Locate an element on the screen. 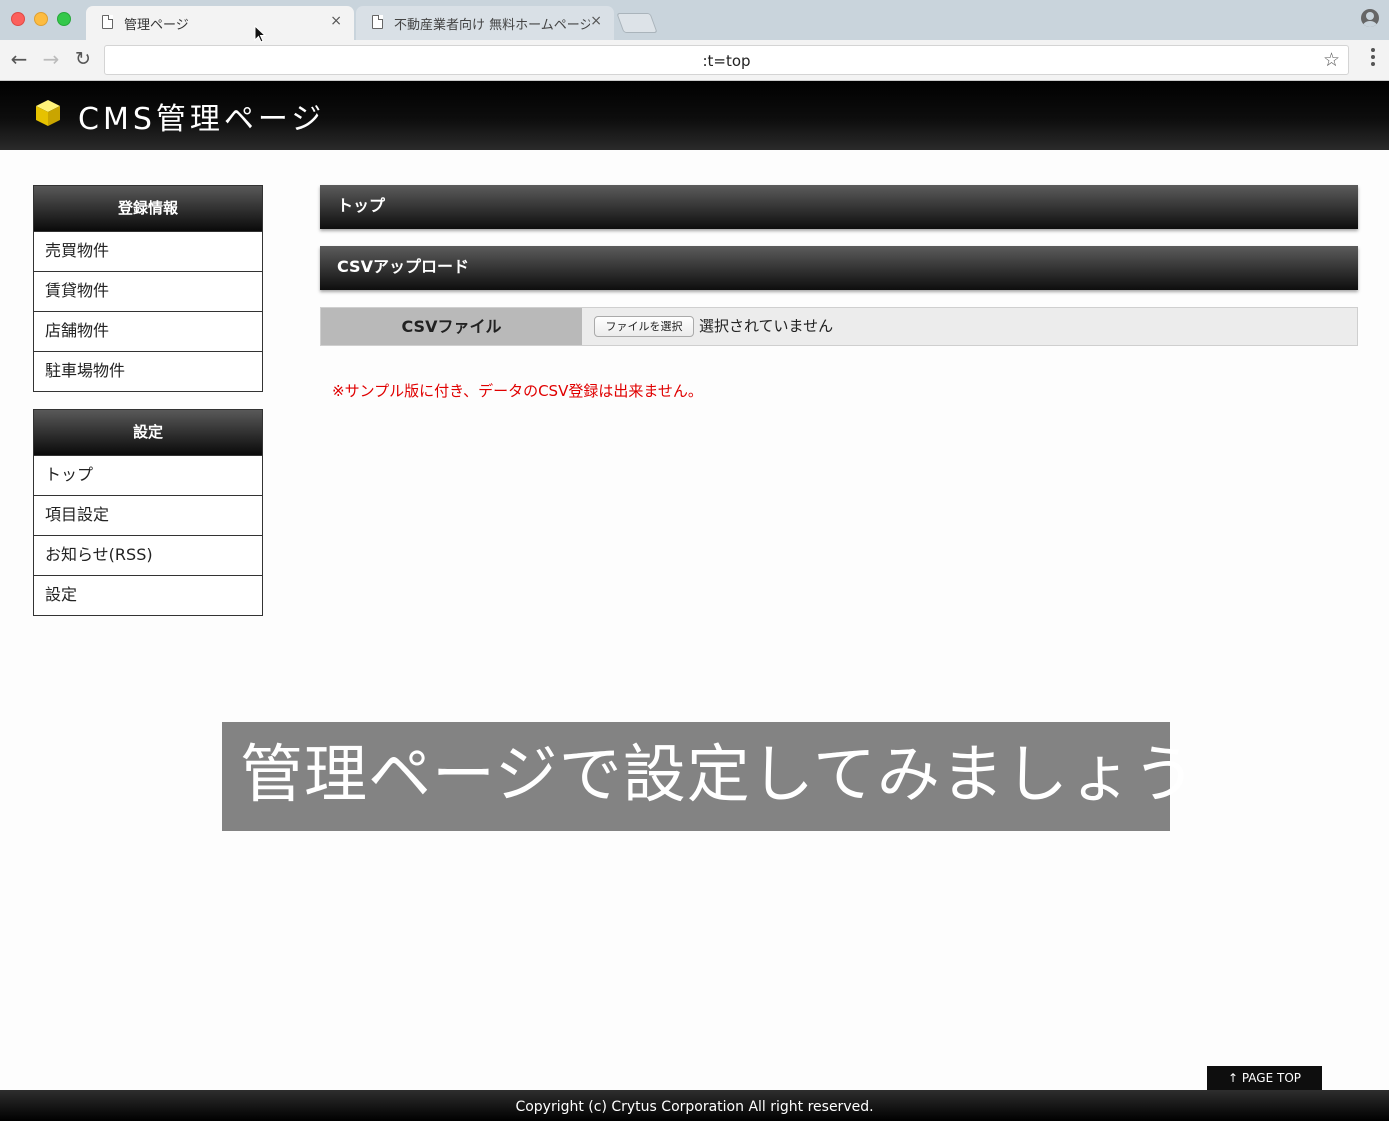 The height and width of the screenshot is (1121, 1389). csv-file-label: CSVファイル is located at coordinates (451, 326).